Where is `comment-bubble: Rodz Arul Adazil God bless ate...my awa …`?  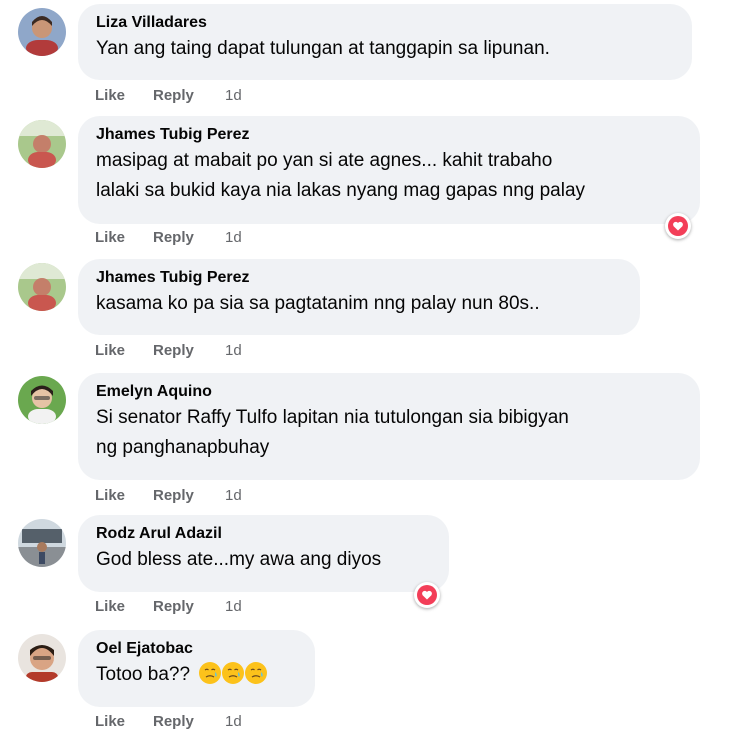
comment-bubble: Rodz Arul Adazil God bless ate...my awa … is located at coordinates (263, 553).